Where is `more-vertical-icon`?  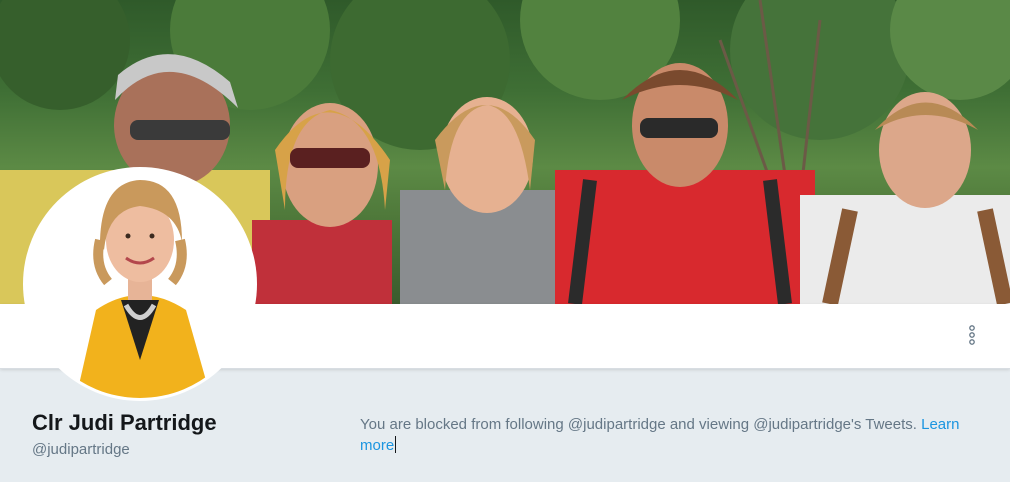 more-vertical-icon is located at coordinates (972, 337).